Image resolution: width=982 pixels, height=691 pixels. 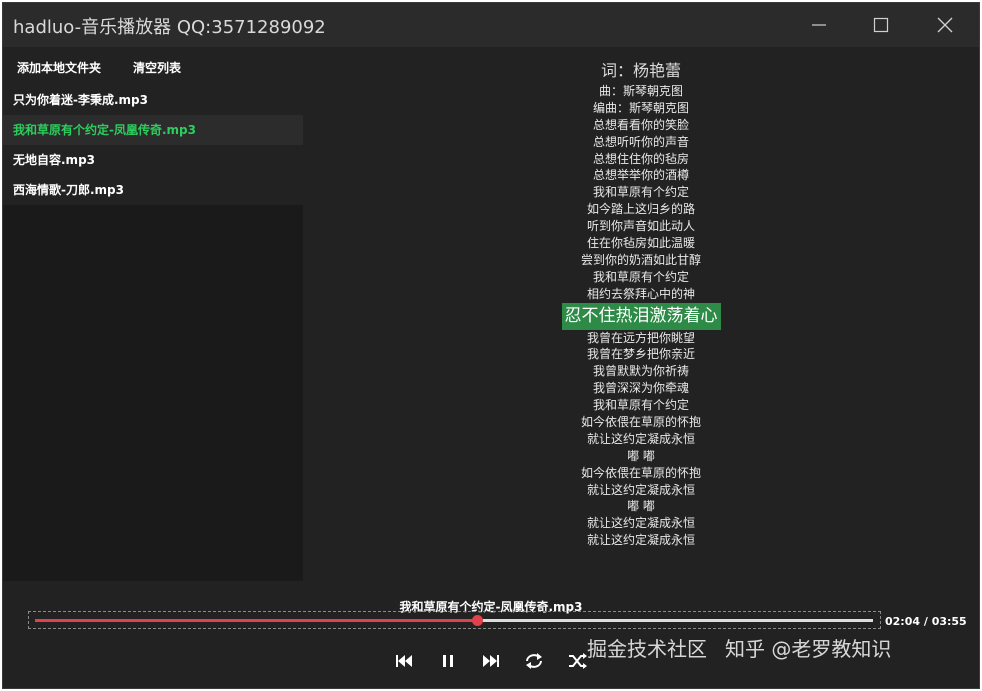 I want to click on next-icon, so click(x=491, y=661).